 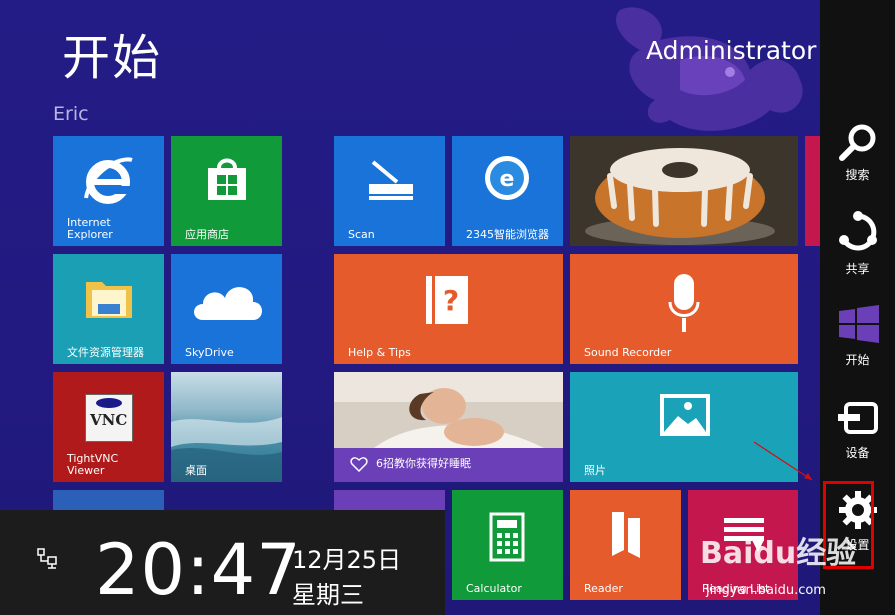 I want to click on tile-help-tips: ? Help & Tips, so click(x=448, y=309).